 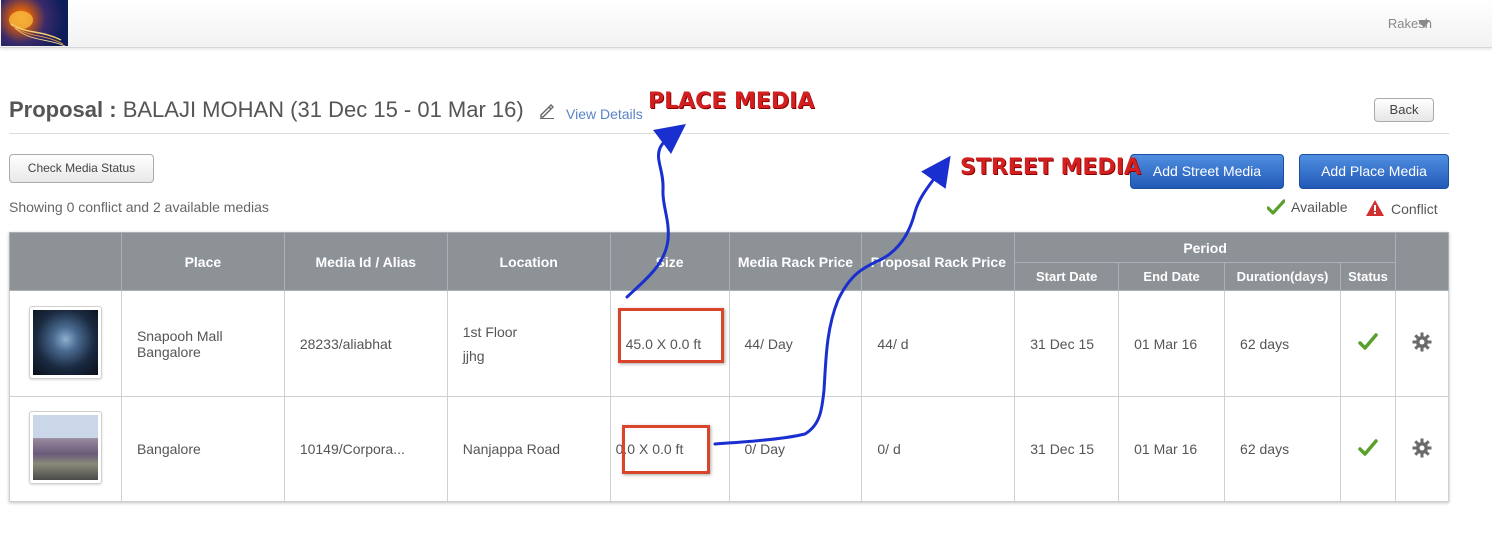 What do you see at coordinates (365, 261) in the screenshot?
I see `media-id-header: Media Id / Alias` at bounding box center [365, 261].